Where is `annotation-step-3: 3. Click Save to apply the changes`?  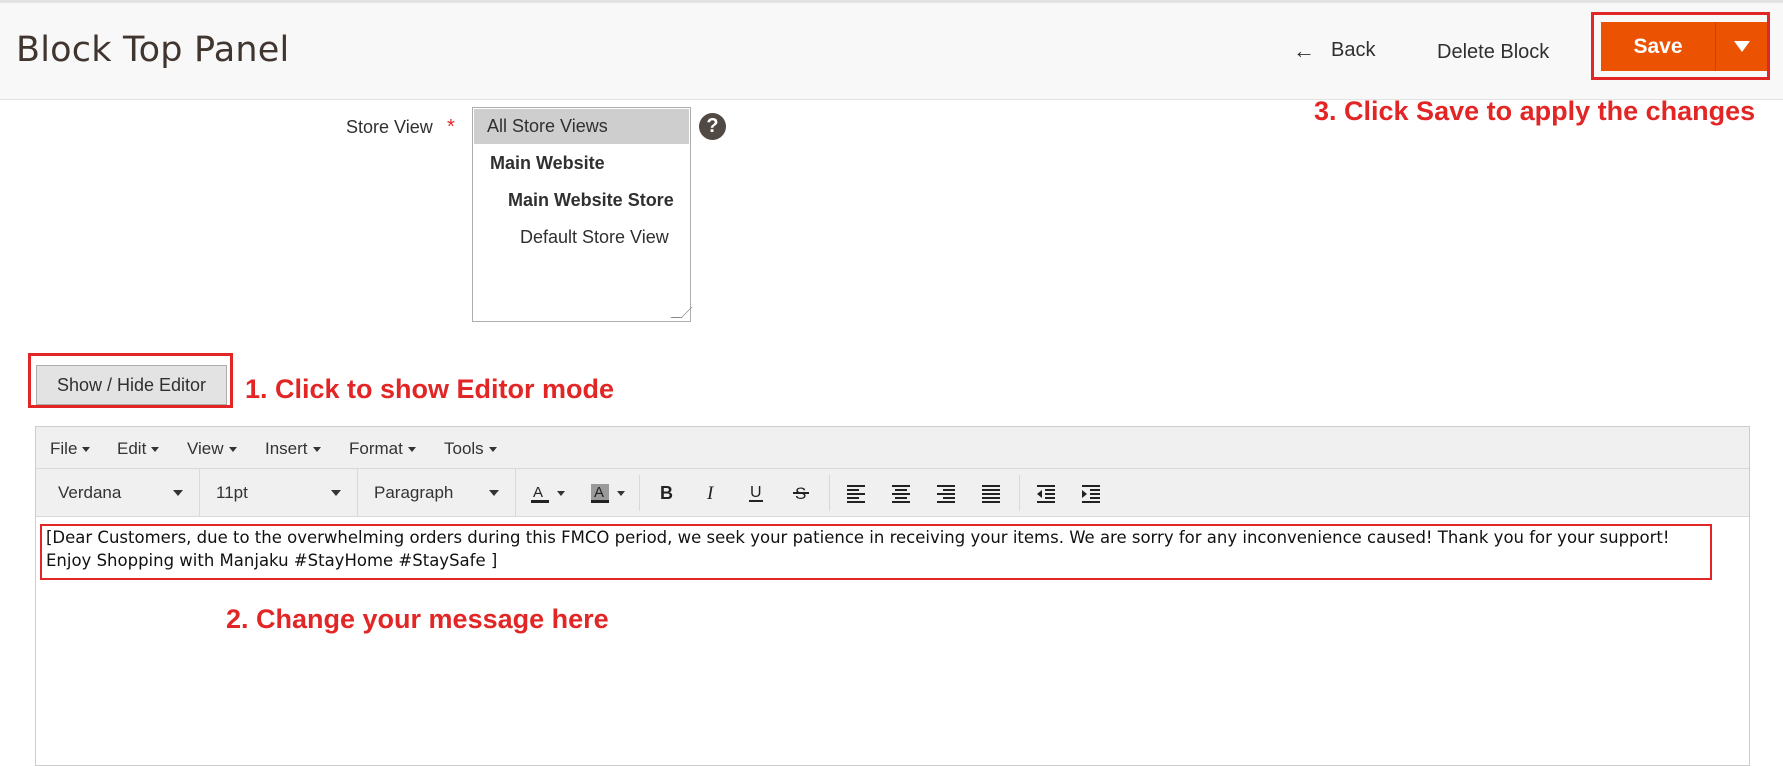 annotation-step-3: 3. Click Save to apply the changes is located at coordinates (1535, 111).